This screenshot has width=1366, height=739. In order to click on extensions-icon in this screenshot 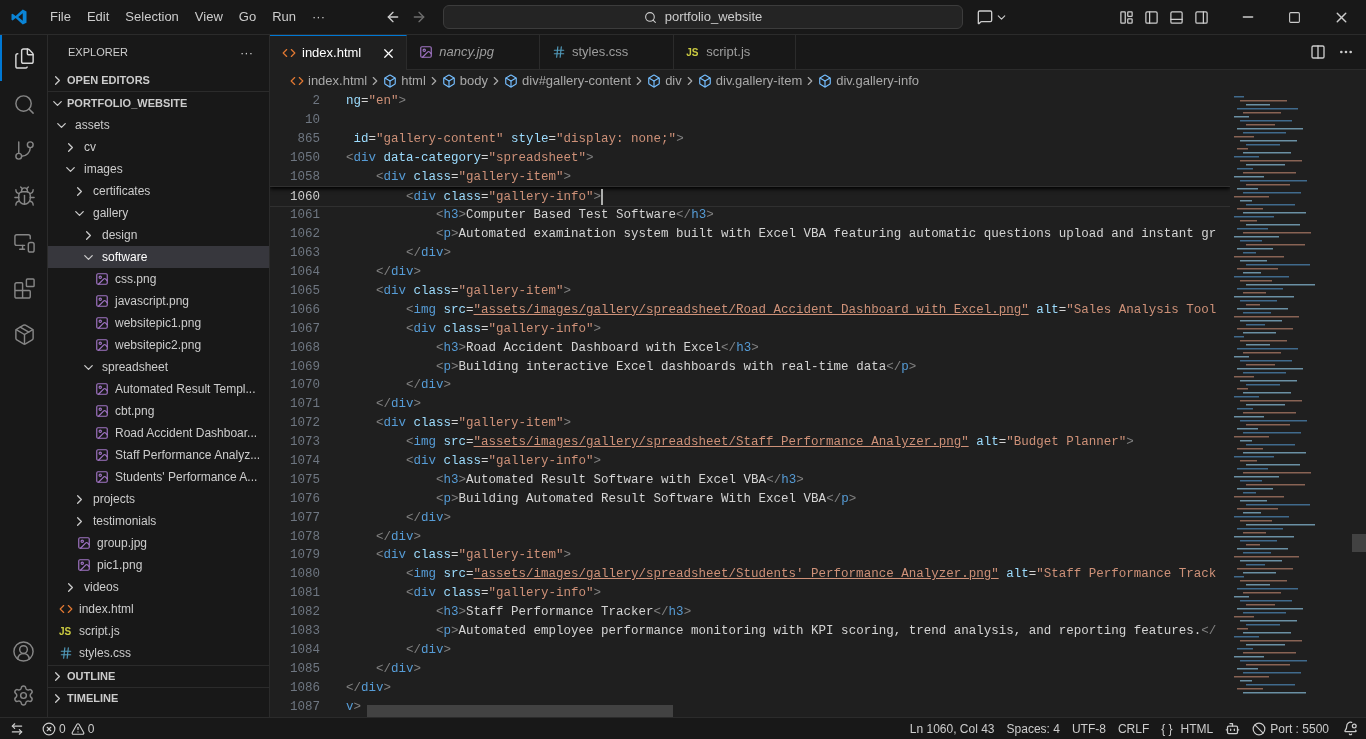, I will do `click(24, 288)`.